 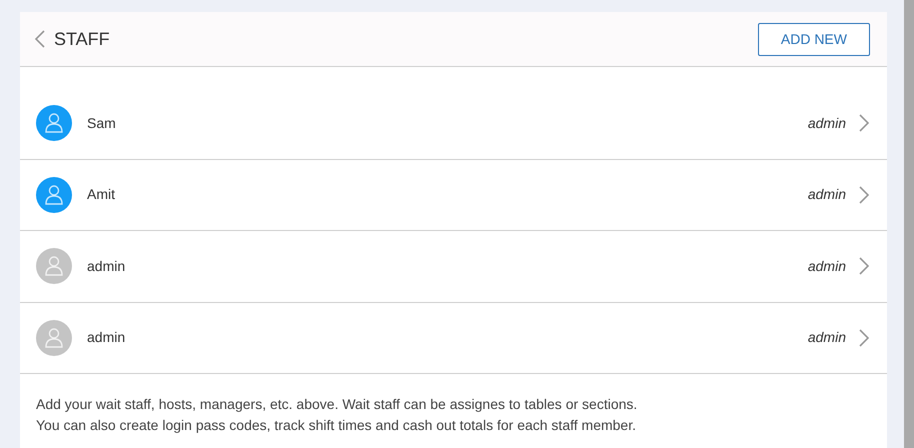 I want to click on staff-name: Sam, so click(x=101, y=123).